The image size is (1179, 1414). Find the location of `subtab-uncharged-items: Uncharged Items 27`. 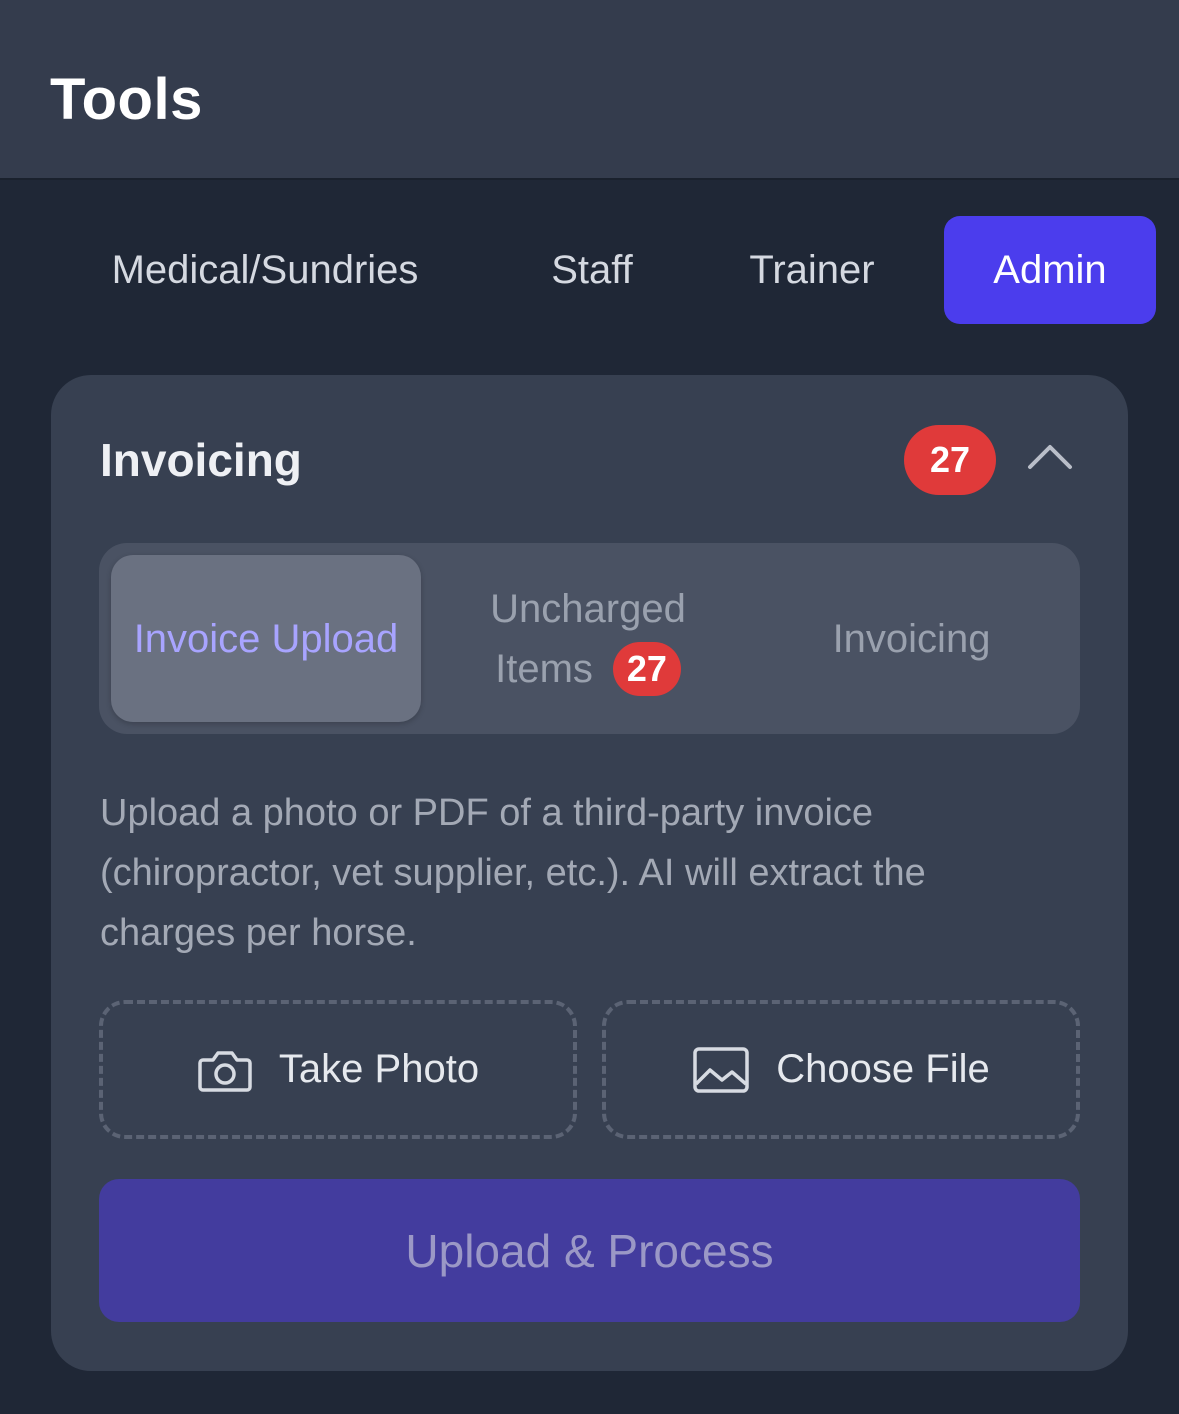

subtab-uncharged-items: Uncharged Items 27 is located at coordinates (588, 638).